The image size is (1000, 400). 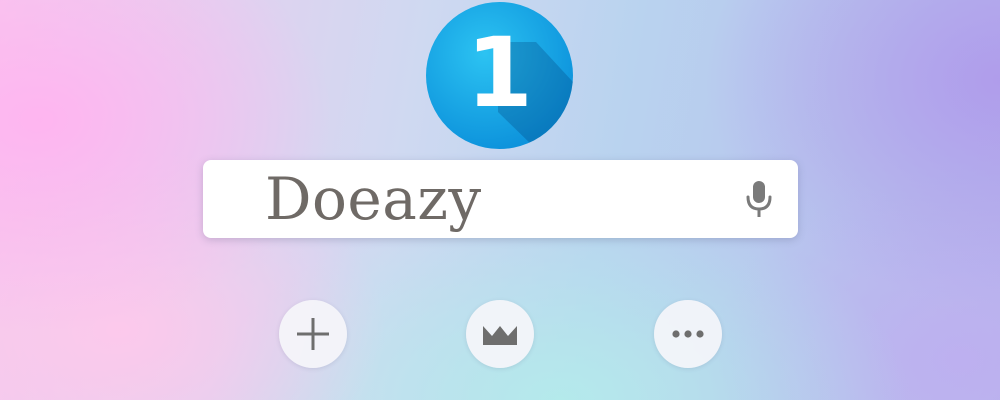 What do you see at coordinates (373, 199) in the screenshot?
I see `search-input: Doeazy` at bounding box center [373, 199].